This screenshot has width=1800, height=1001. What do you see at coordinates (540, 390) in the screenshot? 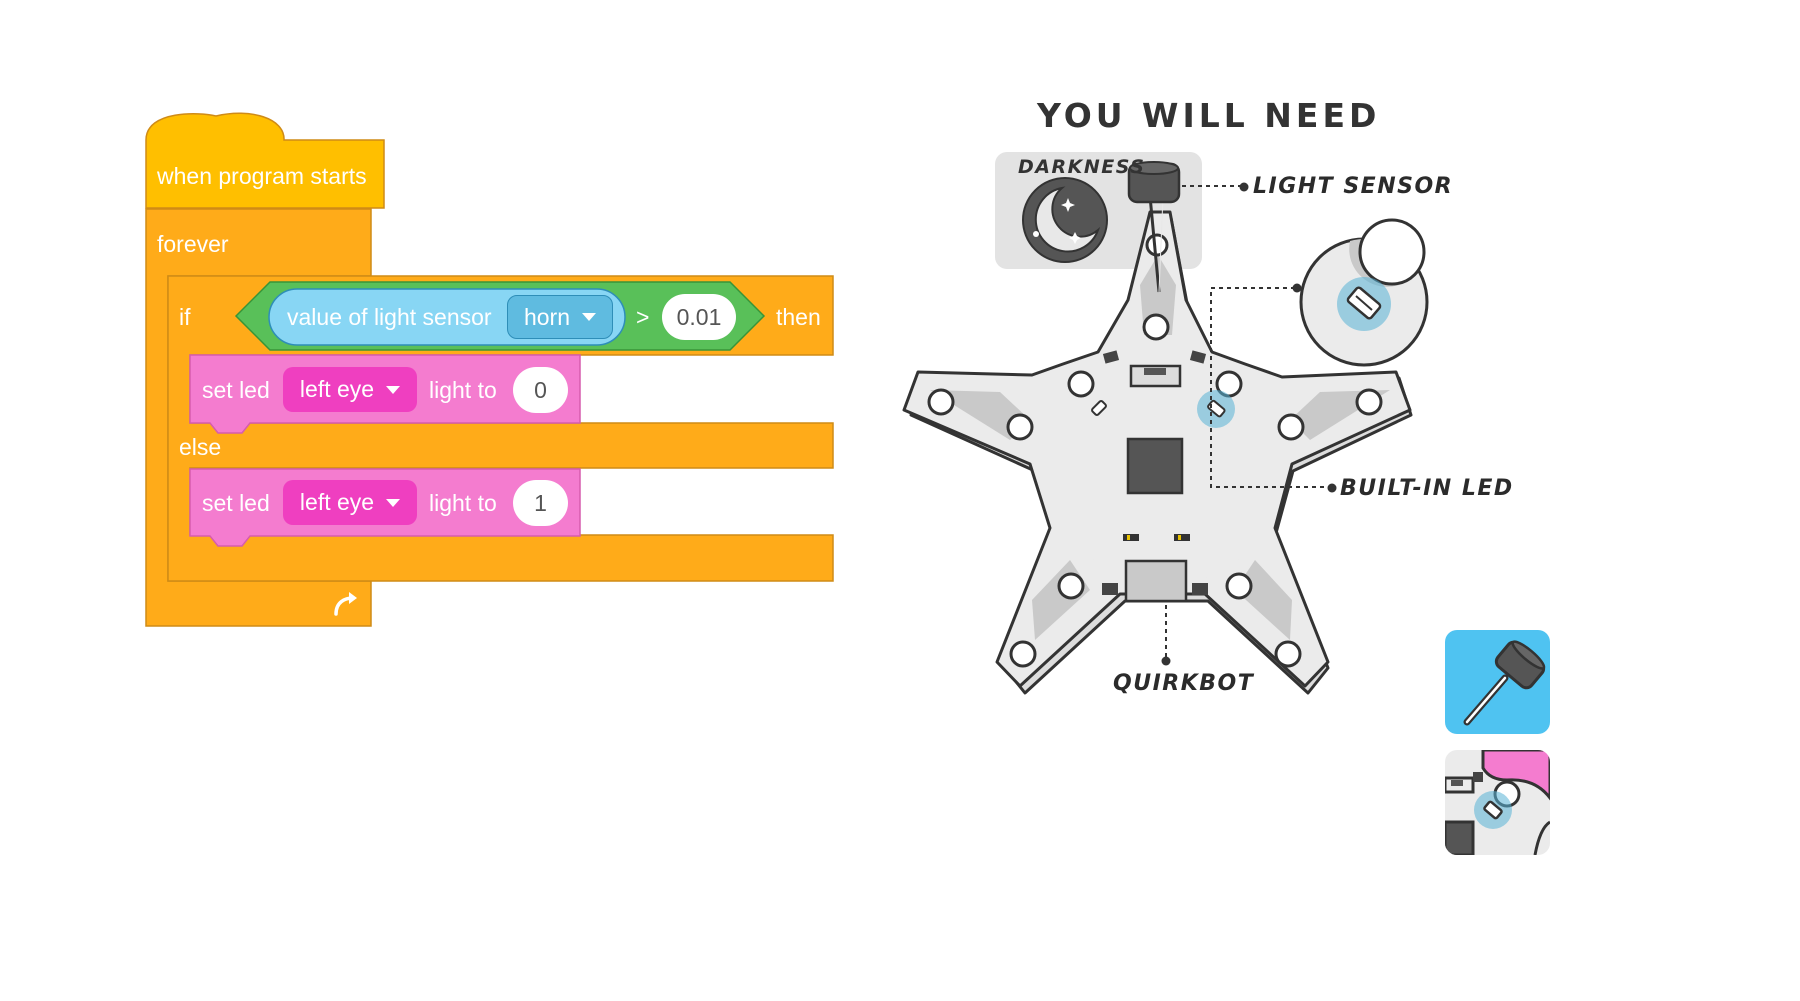
I see `led-value-input-if: 0` at bounding box center [540, 390].